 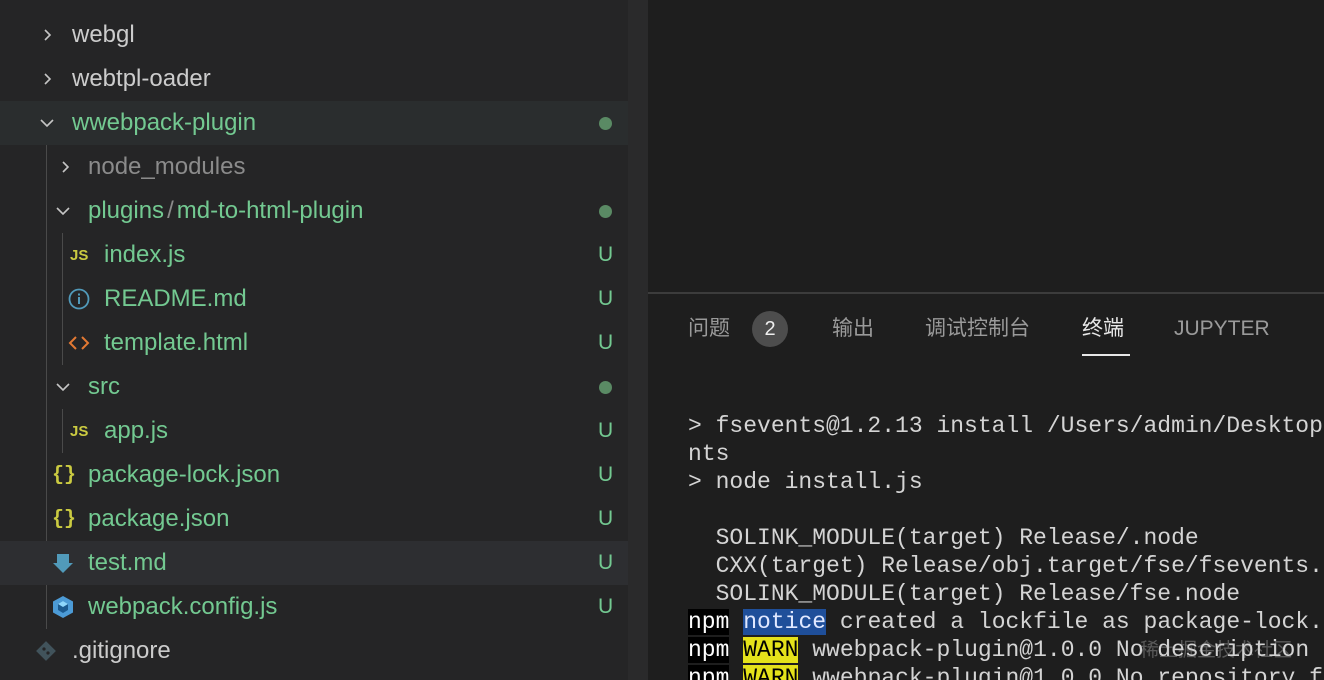 I want to click on active-tab-indicator, so click(x=1106, y=355).